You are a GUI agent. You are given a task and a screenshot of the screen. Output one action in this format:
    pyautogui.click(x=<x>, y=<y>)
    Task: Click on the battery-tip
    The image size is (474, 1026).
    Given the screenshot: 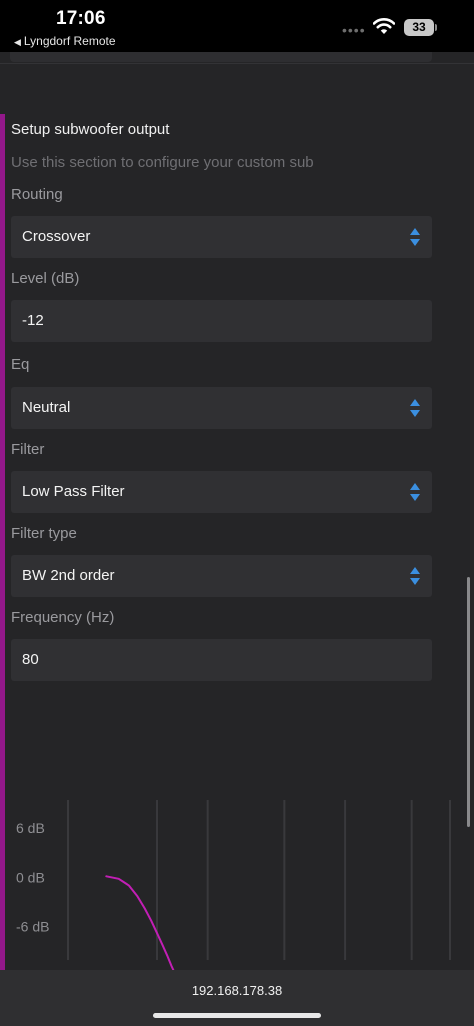 What is the action you would take?
    pyautogui.click(x=436, y=27)
    